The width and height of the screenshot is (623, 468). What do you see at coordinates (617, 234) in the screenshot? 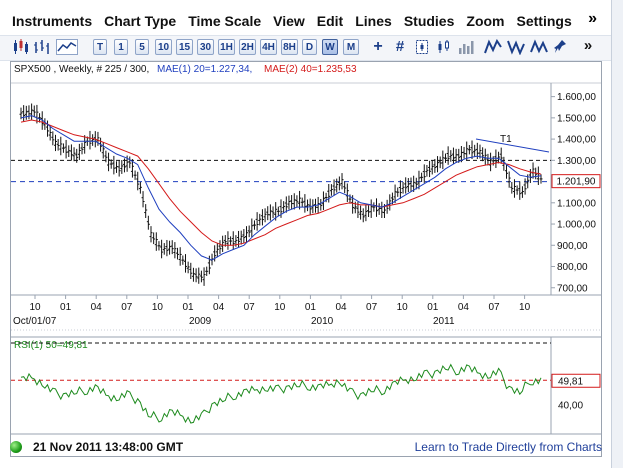
I see `window-edge` at bounding box center [617, 234].